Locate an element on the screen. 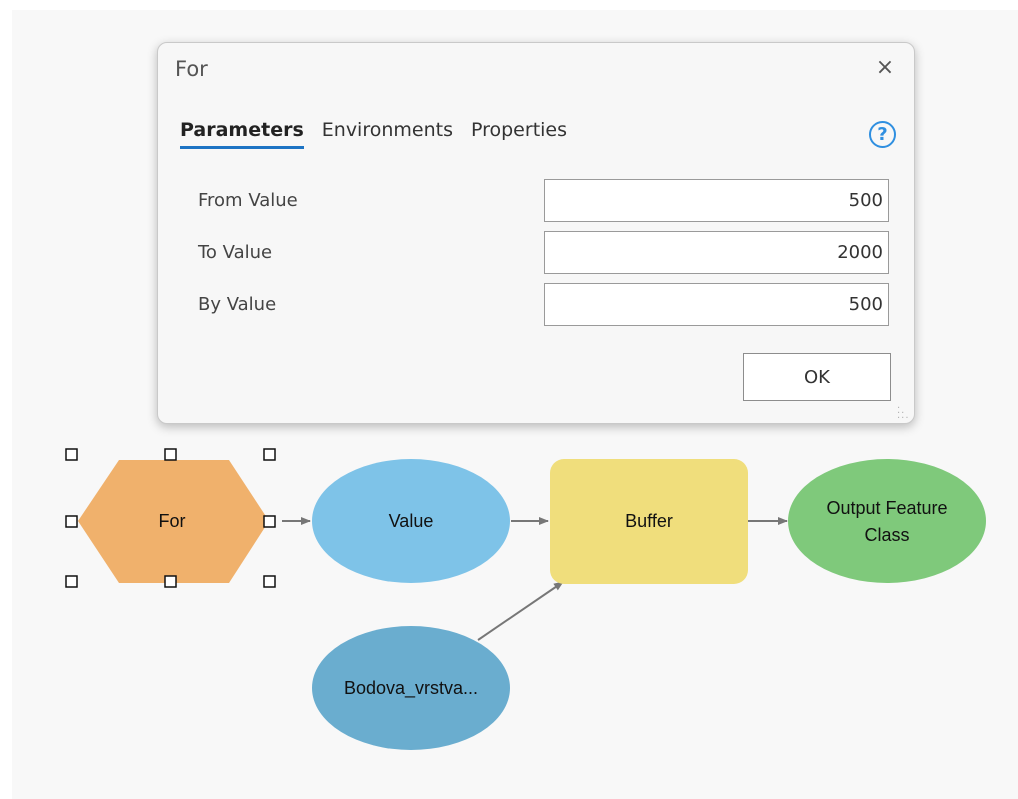 This screenshot has height=799, width=1018. node-output-label-line2: Class is located at coordinates (886, 535).